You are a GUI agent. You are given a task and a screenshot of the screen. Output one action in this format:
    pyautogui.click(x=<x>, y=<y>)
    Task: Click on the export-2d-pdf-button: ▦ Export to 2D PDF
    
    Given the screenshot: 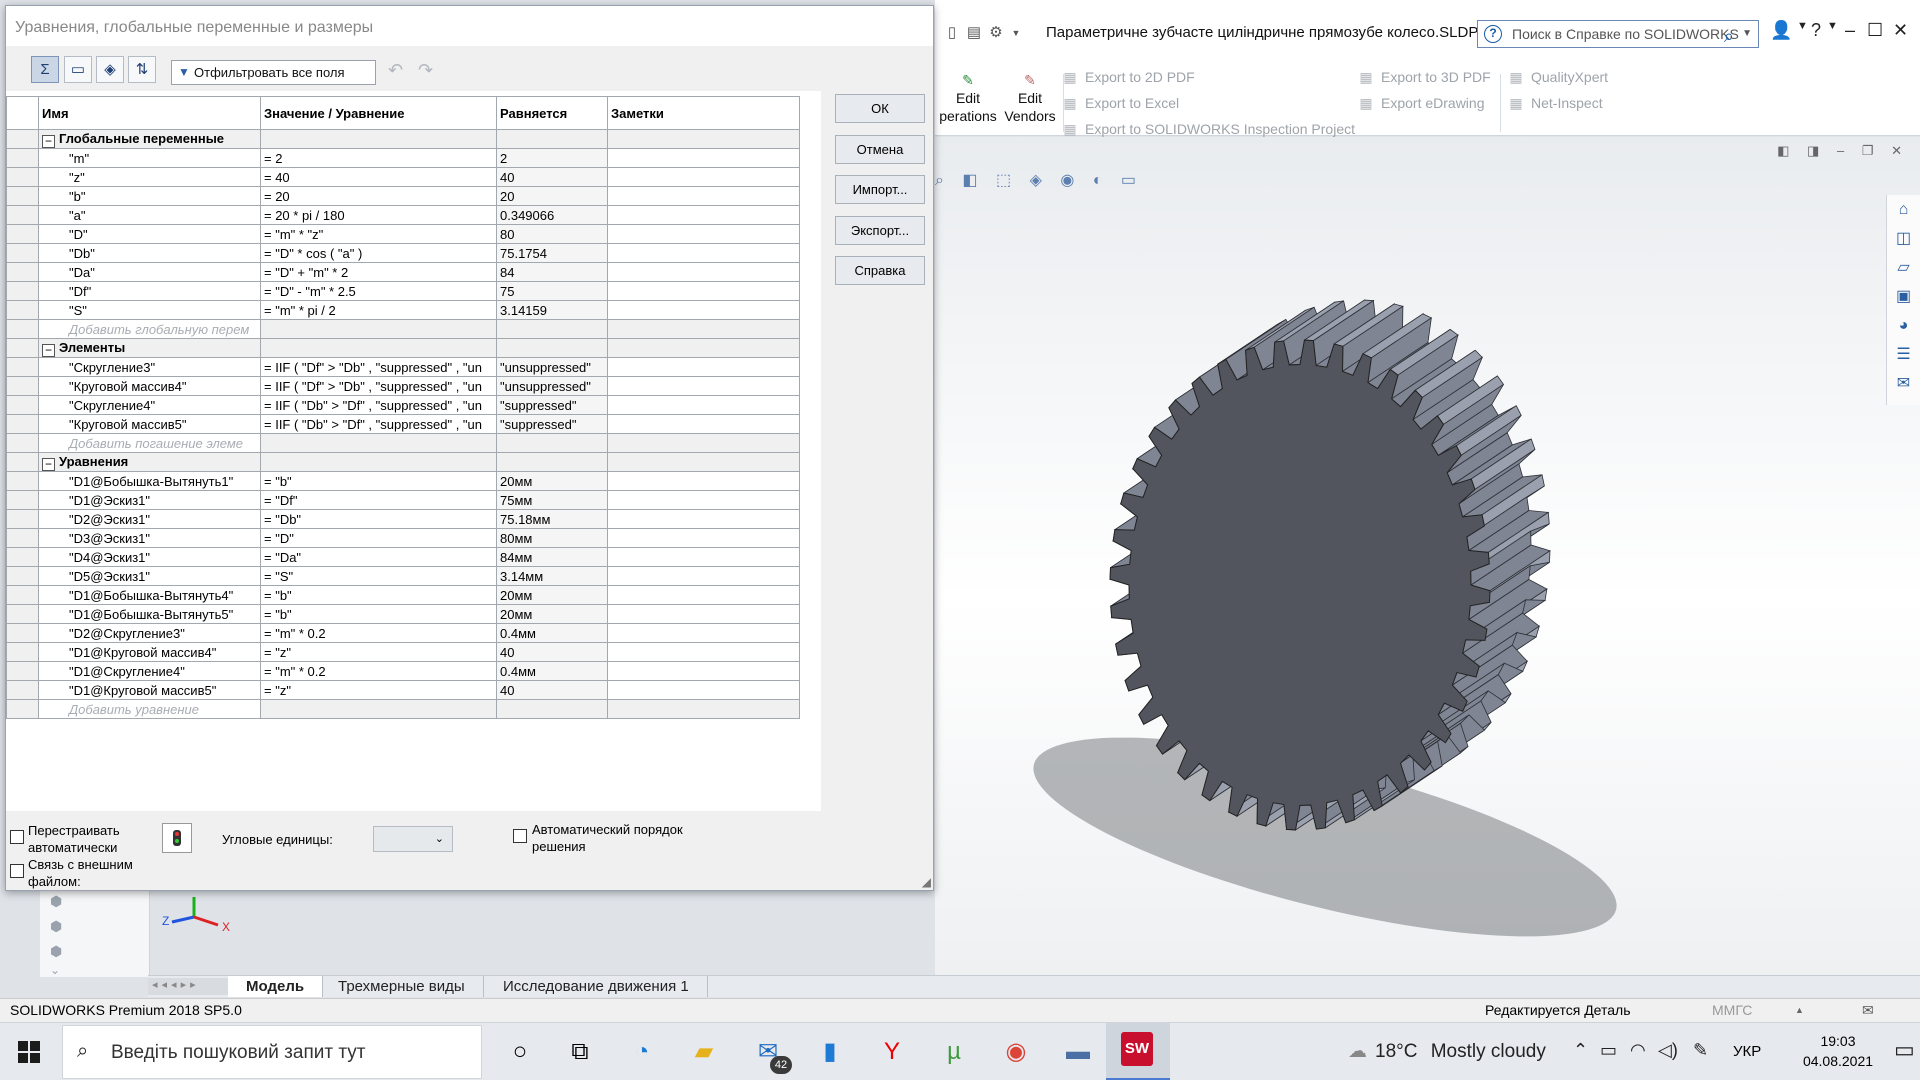 What is the action you would take?
    pyautogui.click(x=1128, y=77)
    